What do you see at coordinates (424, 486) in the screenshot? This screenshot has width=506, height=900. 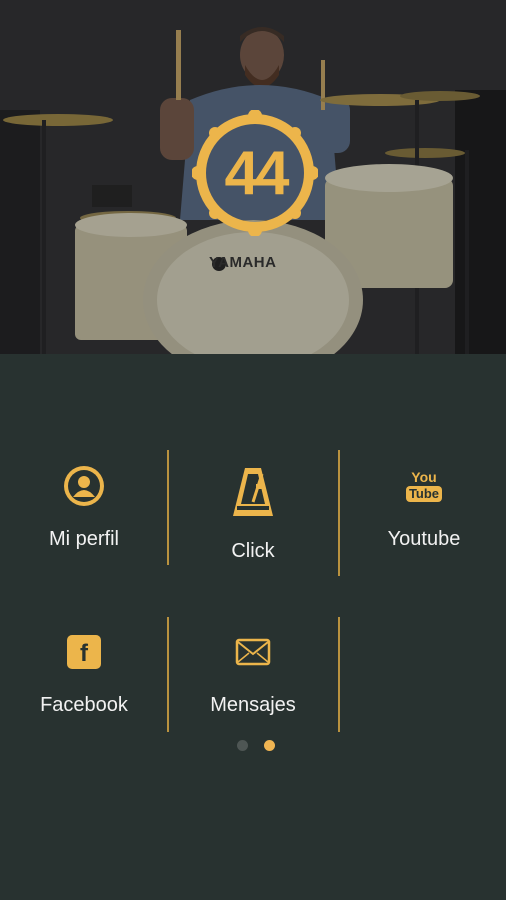 I see `youtube-icon: You Tube` at bounding box center [424, 486].